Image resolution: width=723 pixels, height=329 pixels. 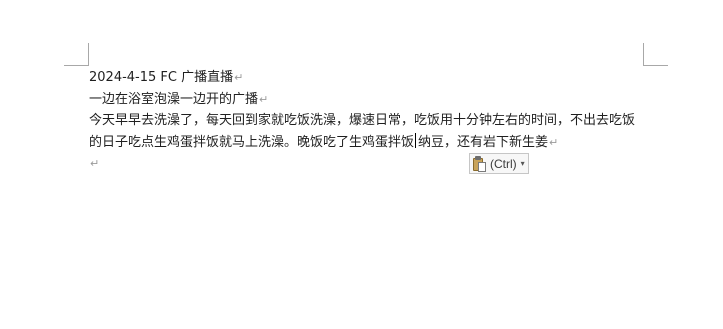 I want to click on paragraph-2-text: 一边在浴室泡澡一边开的广播, so click(x=174, y=99).